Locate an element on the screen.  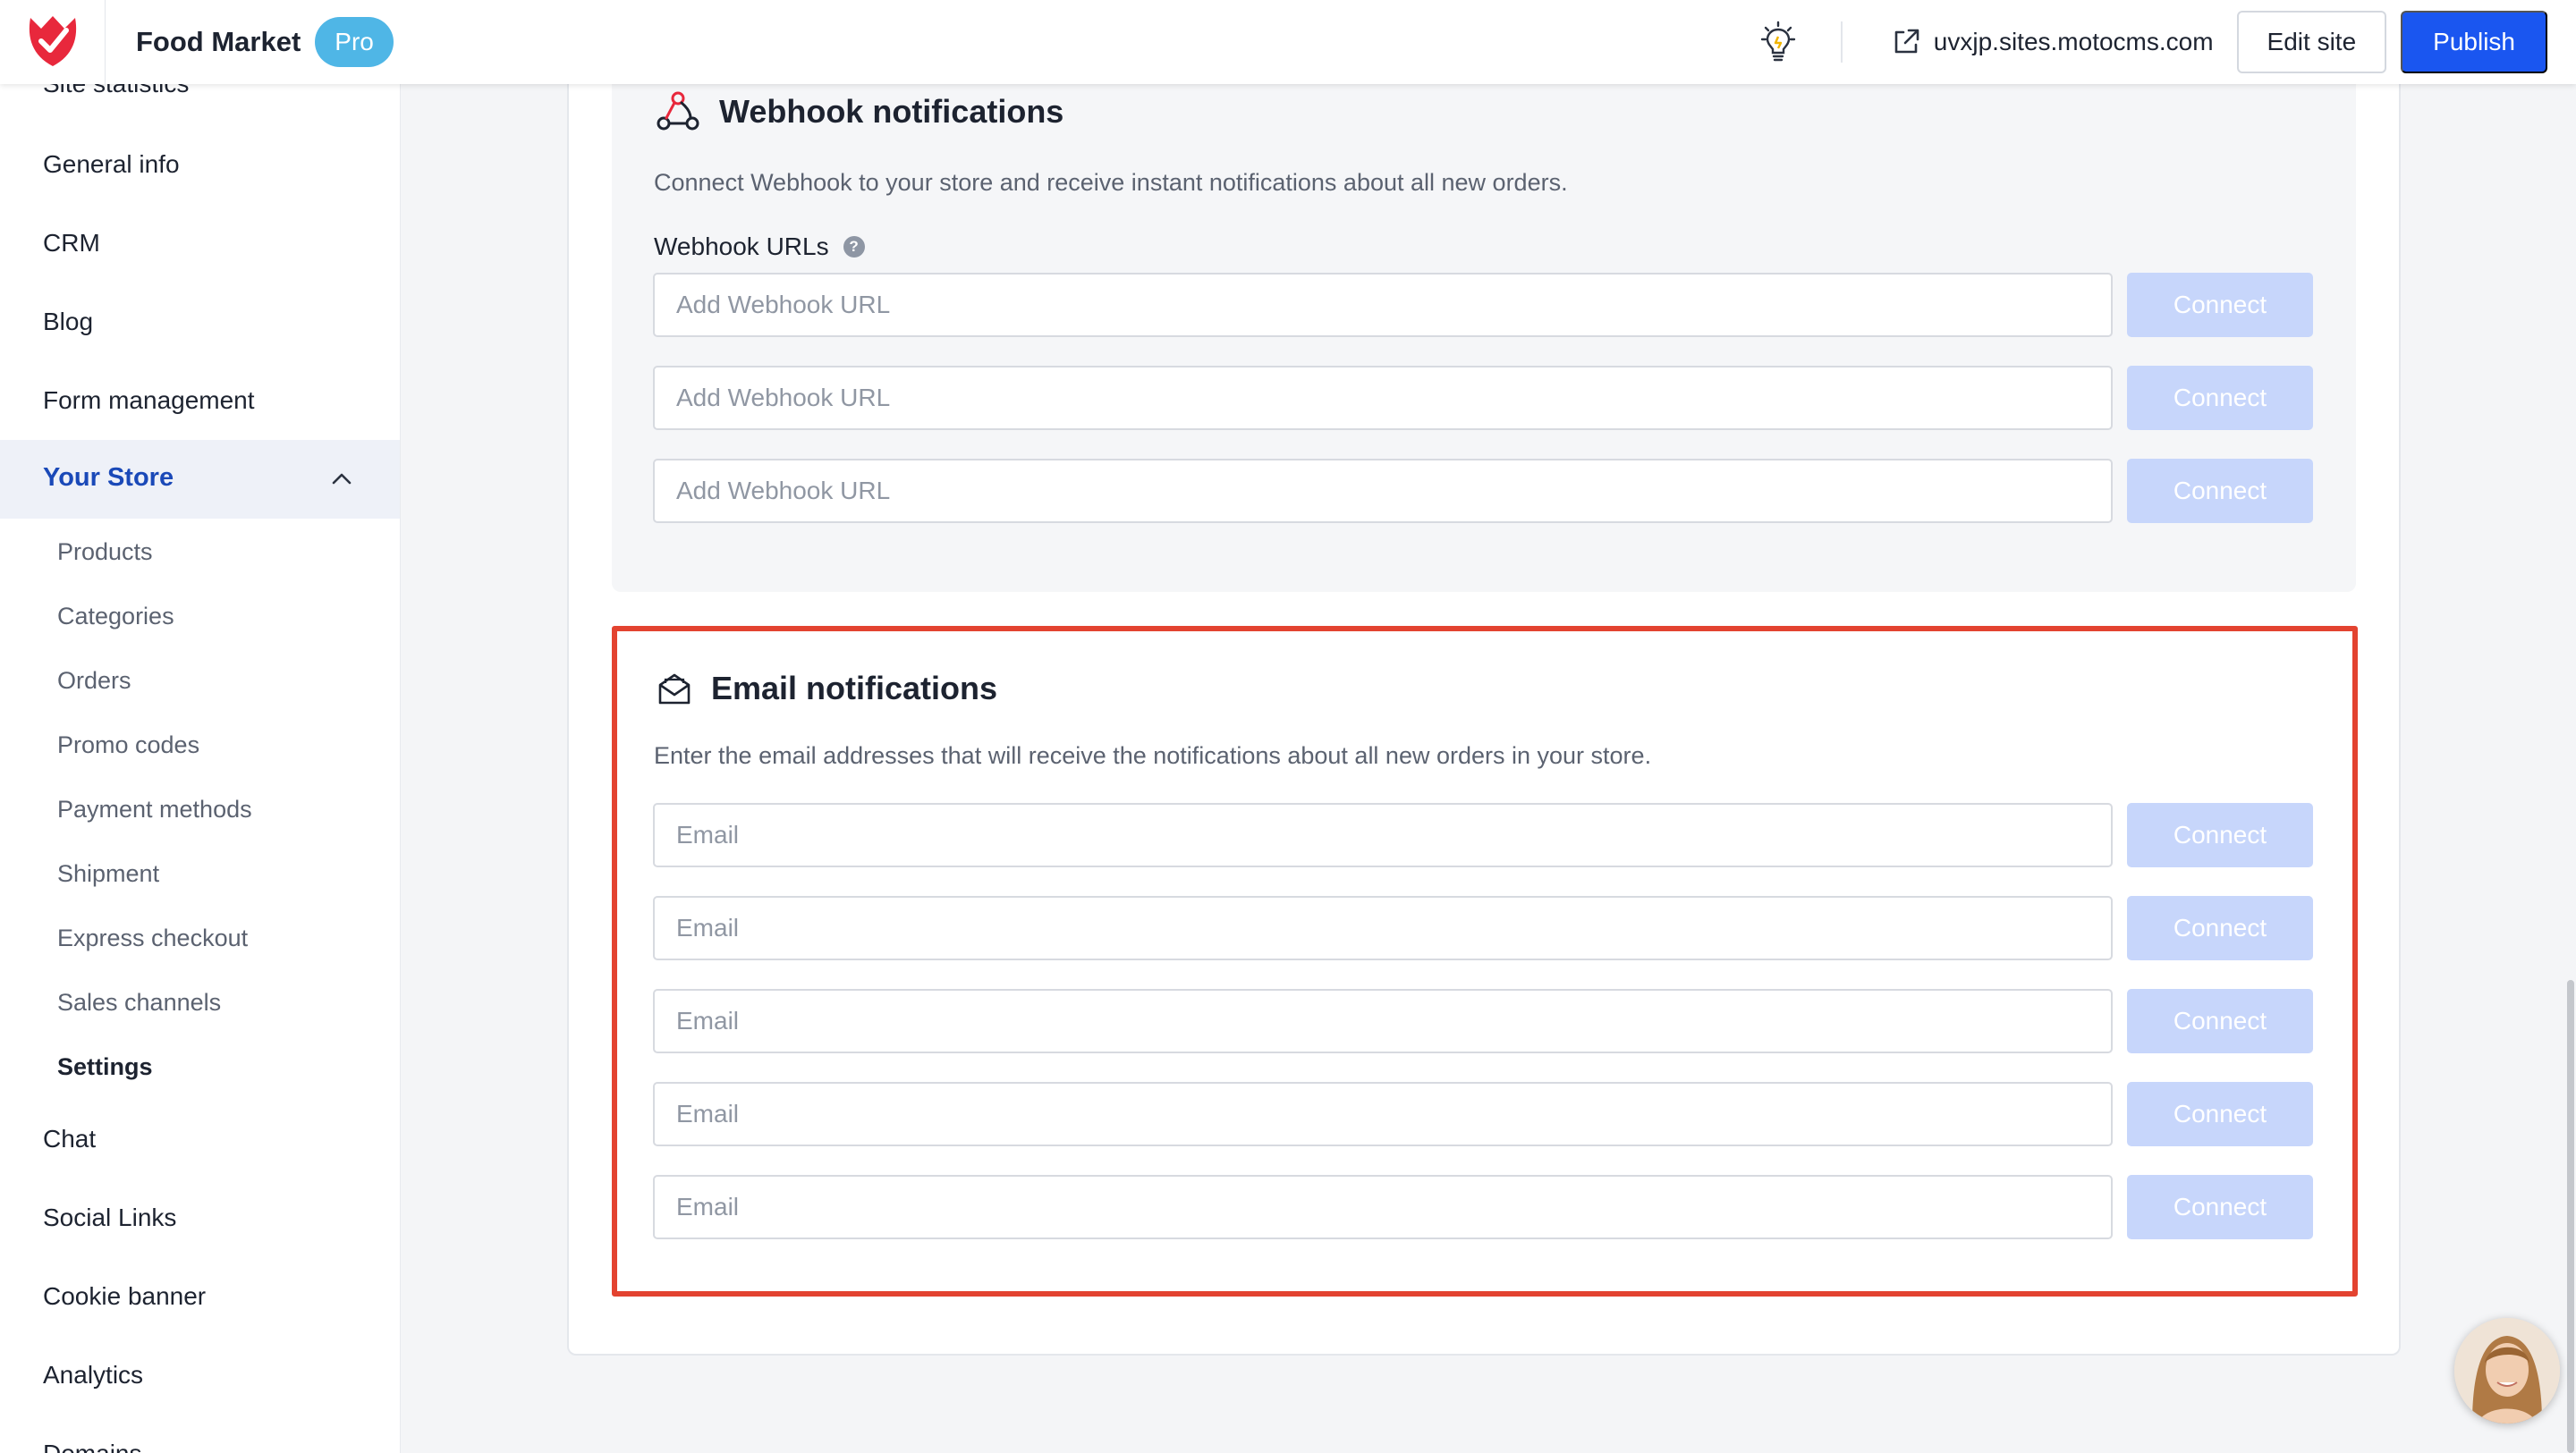
email-connect-button-3: Connect is located at coordinates (2220, 1021).